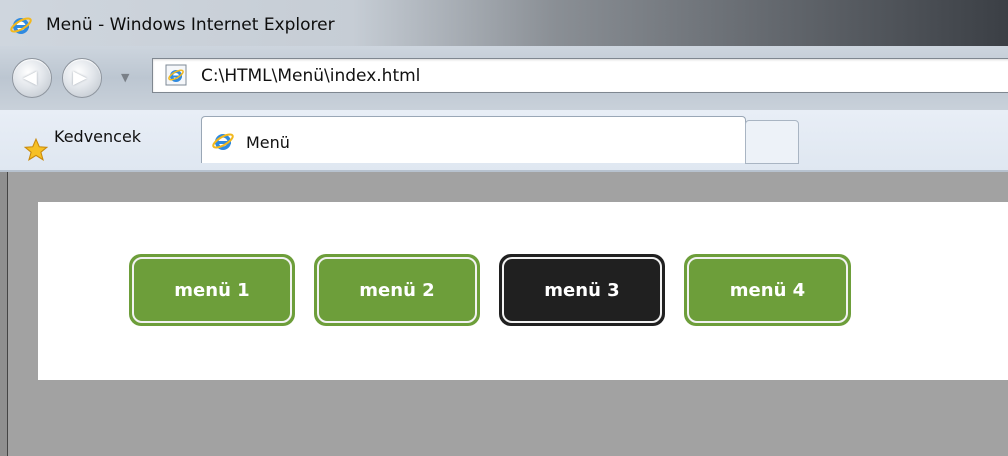  Describe the element at coordinates (504, 23) in the screenshot. I see `title-bar: Menü - Windows Internet Explorer` at that location.